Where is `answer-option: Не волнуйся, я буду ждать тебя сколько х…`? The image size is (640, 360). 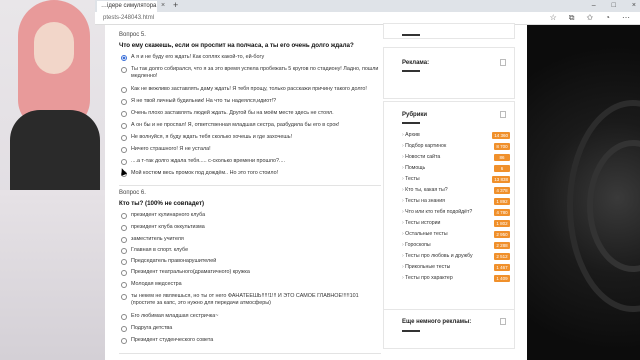
answer-option: Не волнуйся, я буду ждать тебя сколько х… is located at coordinates (252, 137).